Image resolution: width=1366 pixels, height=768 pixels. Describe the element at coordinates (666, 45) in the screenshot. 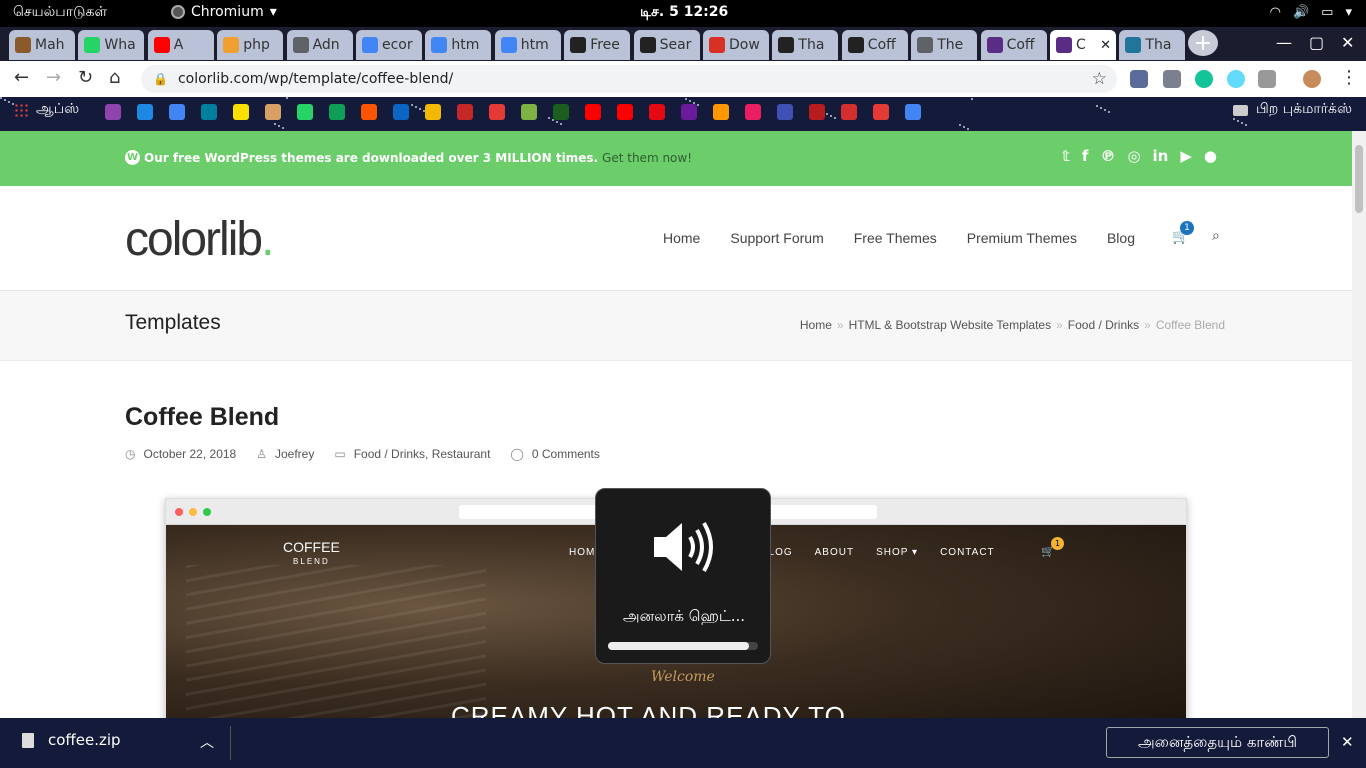

I see `tab-9: Sear` at that location.